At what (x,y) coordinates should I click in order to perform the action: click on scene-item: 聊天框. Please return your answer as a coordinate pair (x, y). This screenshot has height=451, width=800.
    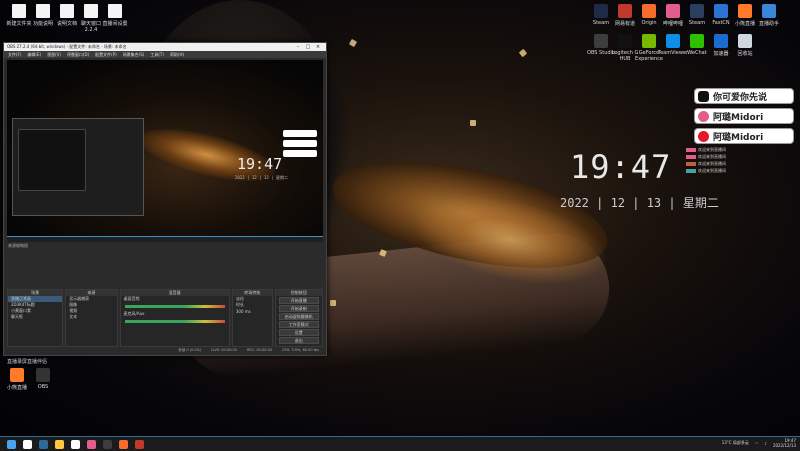
    Looking at the image, I should click on (35, 317).